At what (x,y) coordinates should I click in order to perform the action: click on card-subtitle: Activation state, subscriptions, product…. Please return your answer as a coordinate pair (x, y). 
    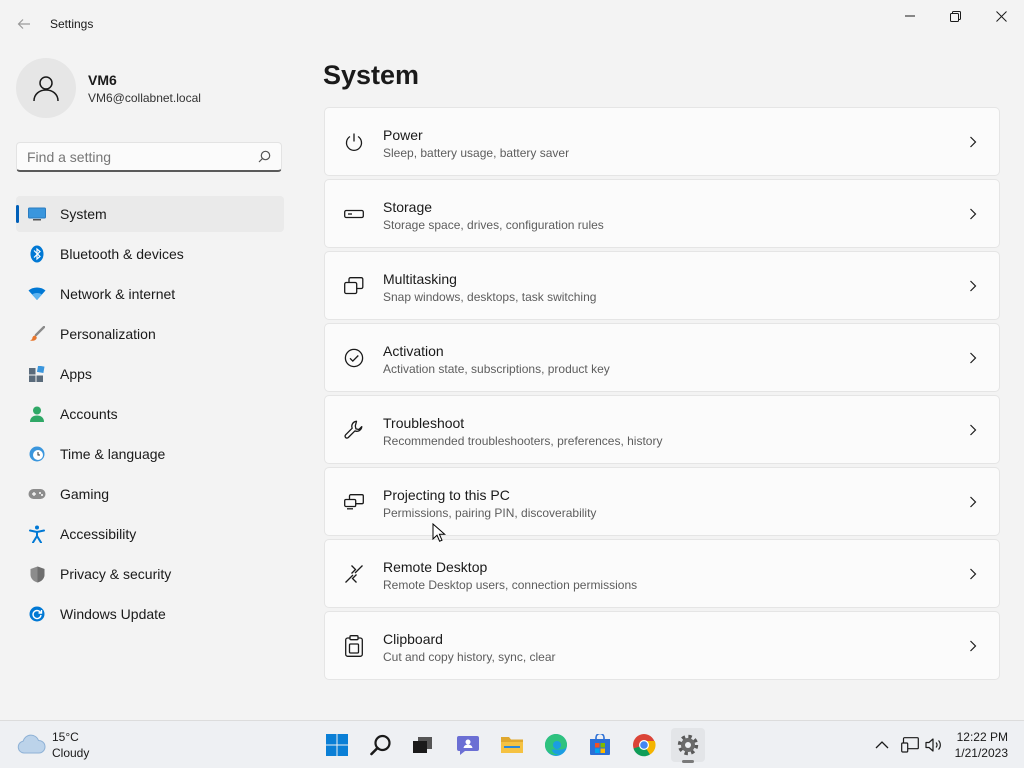
    Looking at the image, I should click on (496, 369).